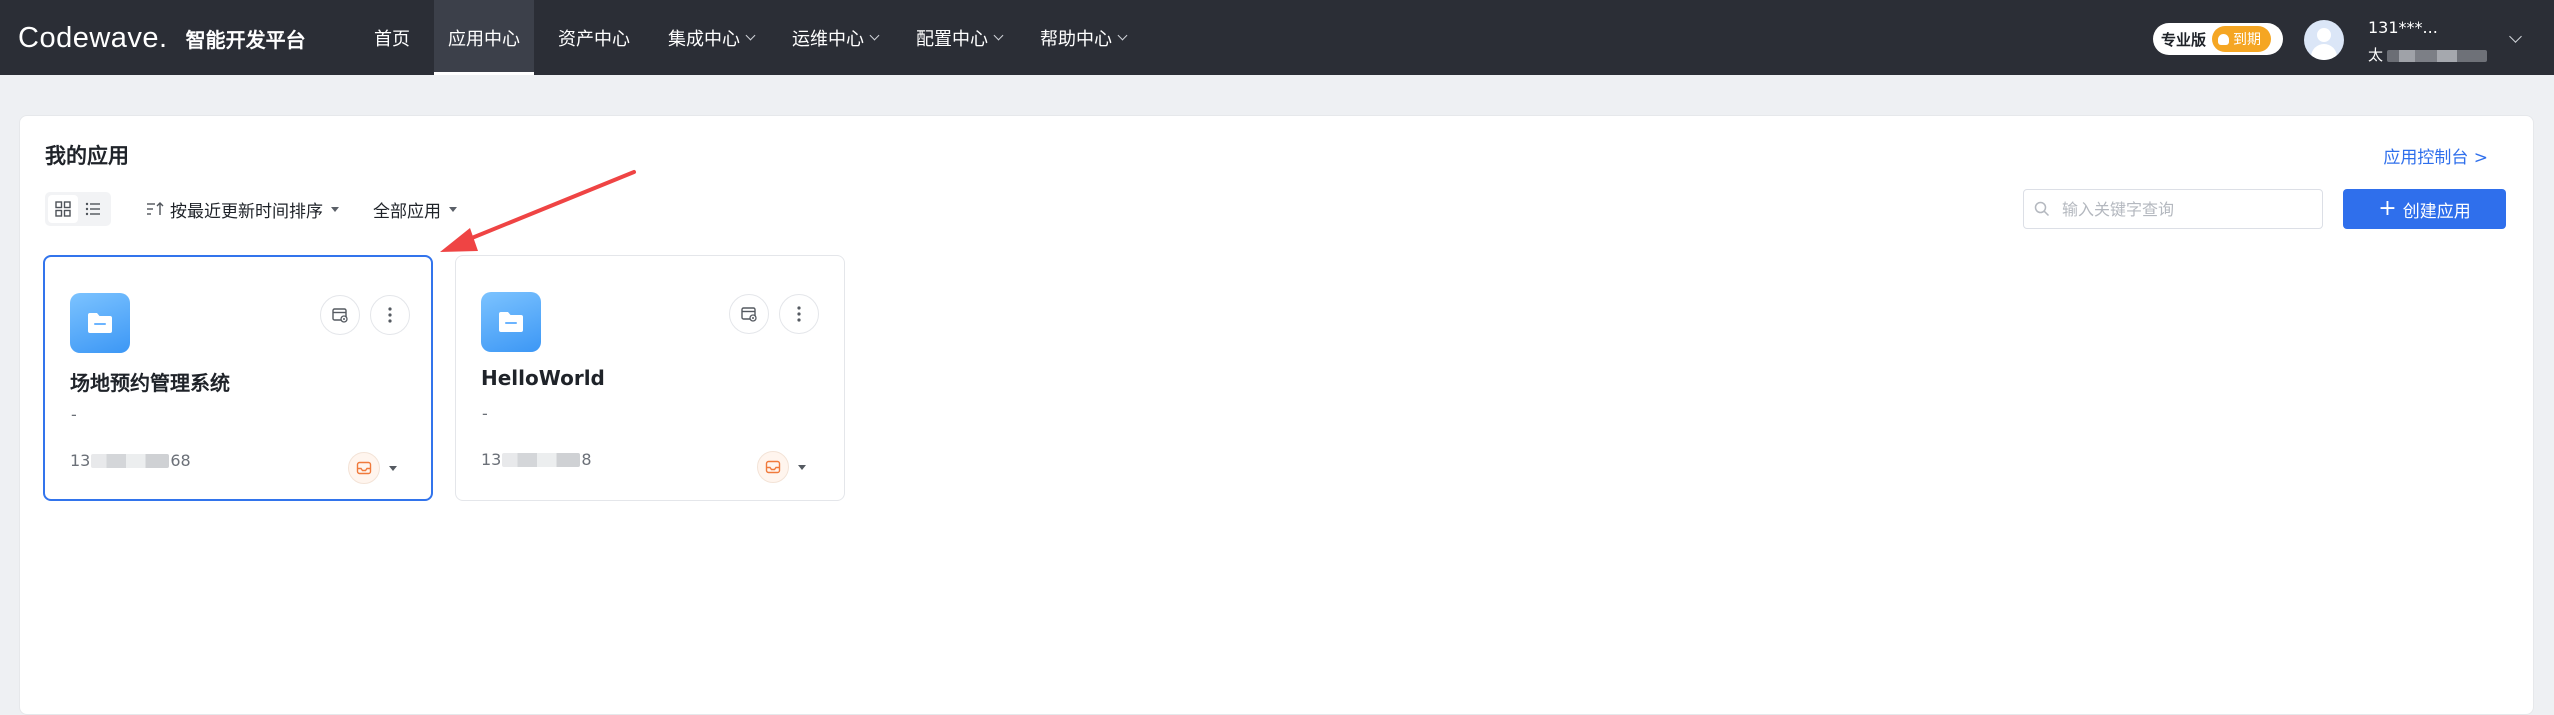  What do you see at coordinates (245, 39) in the screenshot?
I see `logo-subtitle: 智能开发平台` at bounding box center [245, 39].